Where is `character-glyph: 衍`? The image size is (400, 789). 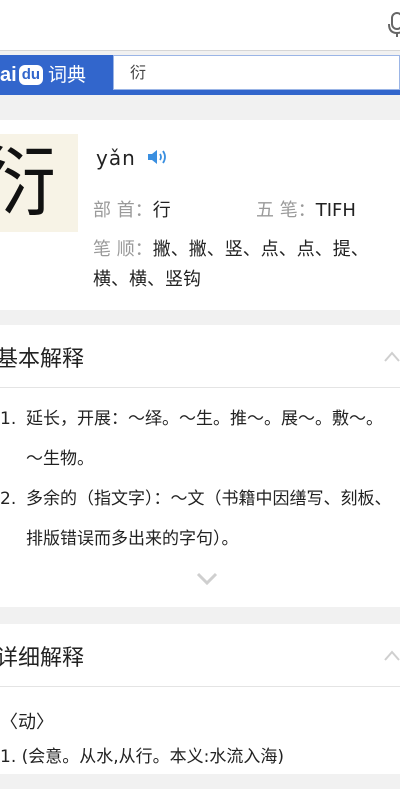 character-glyph: 衍 is located at coordinates (28, 182).